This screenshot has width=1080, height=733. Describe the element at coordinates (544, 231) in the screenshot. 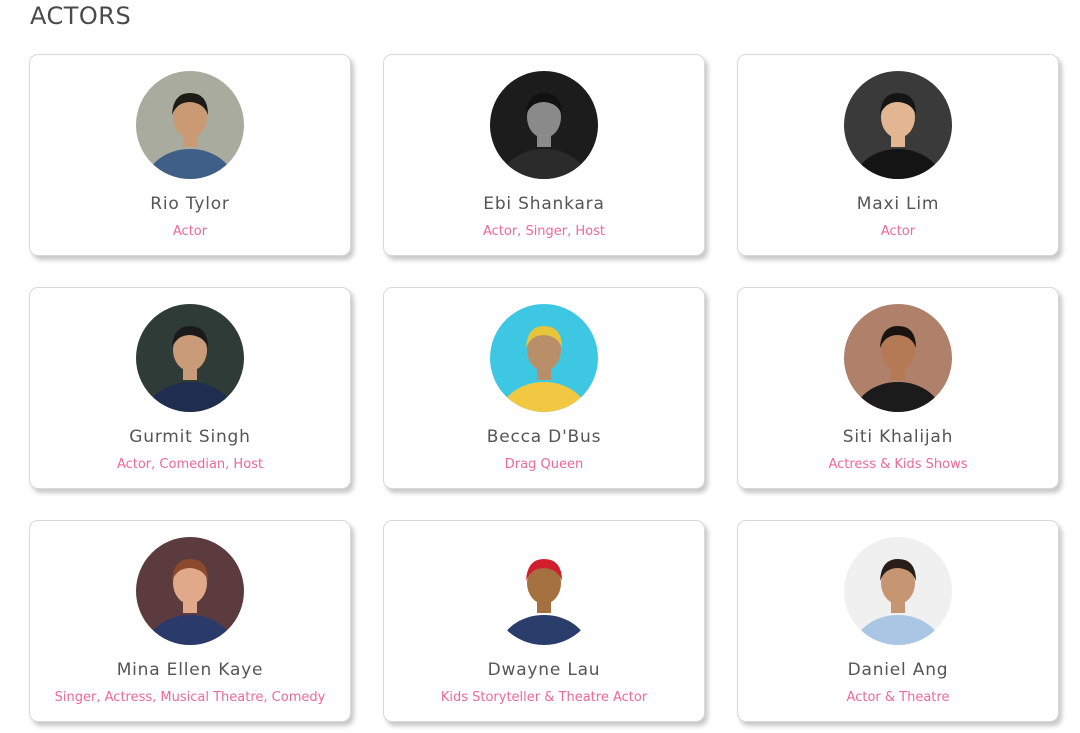

I see `actor-role: Actor, Singer, Host` at that location.